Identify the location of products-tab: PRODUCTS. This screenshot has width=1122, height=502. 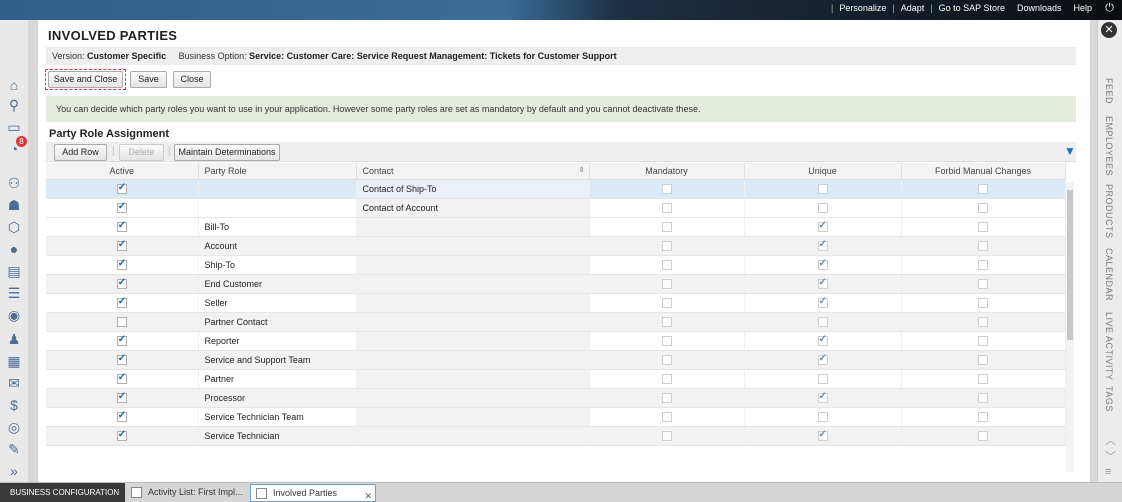
(1109, 211).